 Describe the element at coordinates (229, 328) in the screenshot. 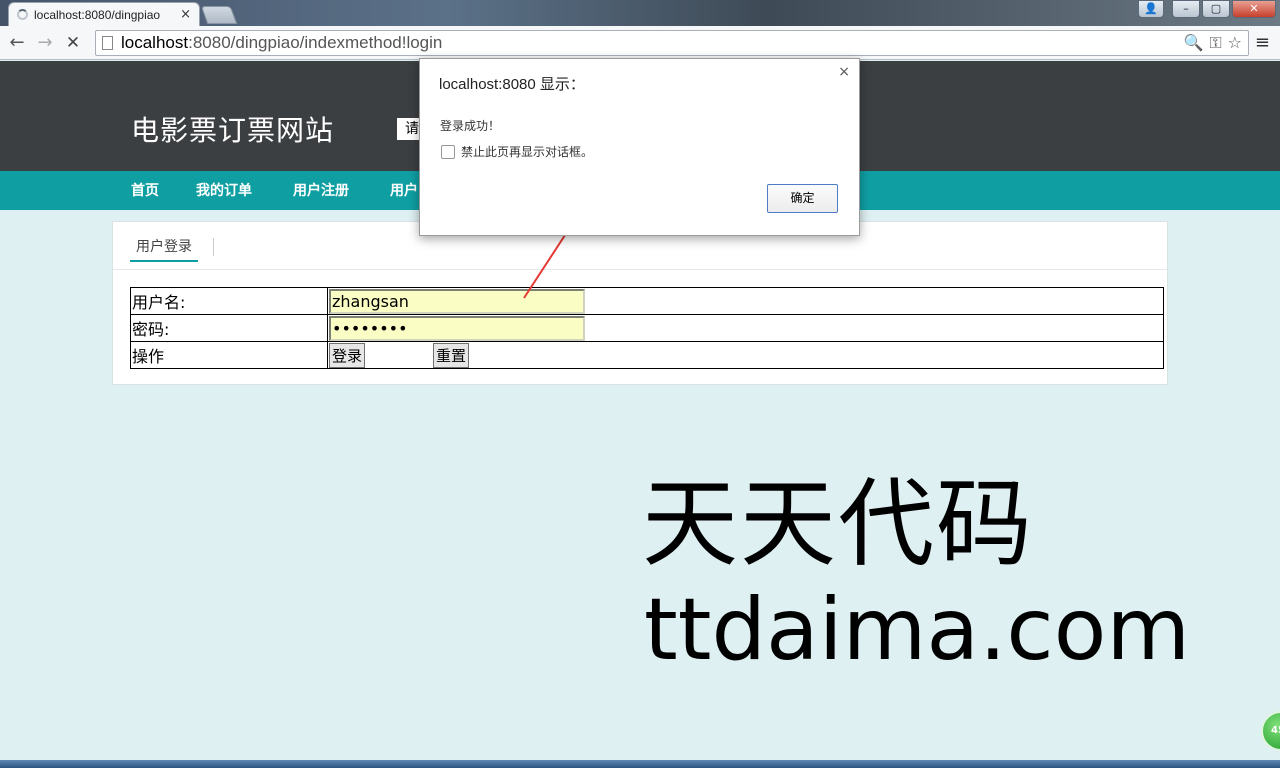

I see `password-label: 密码:` at that location.